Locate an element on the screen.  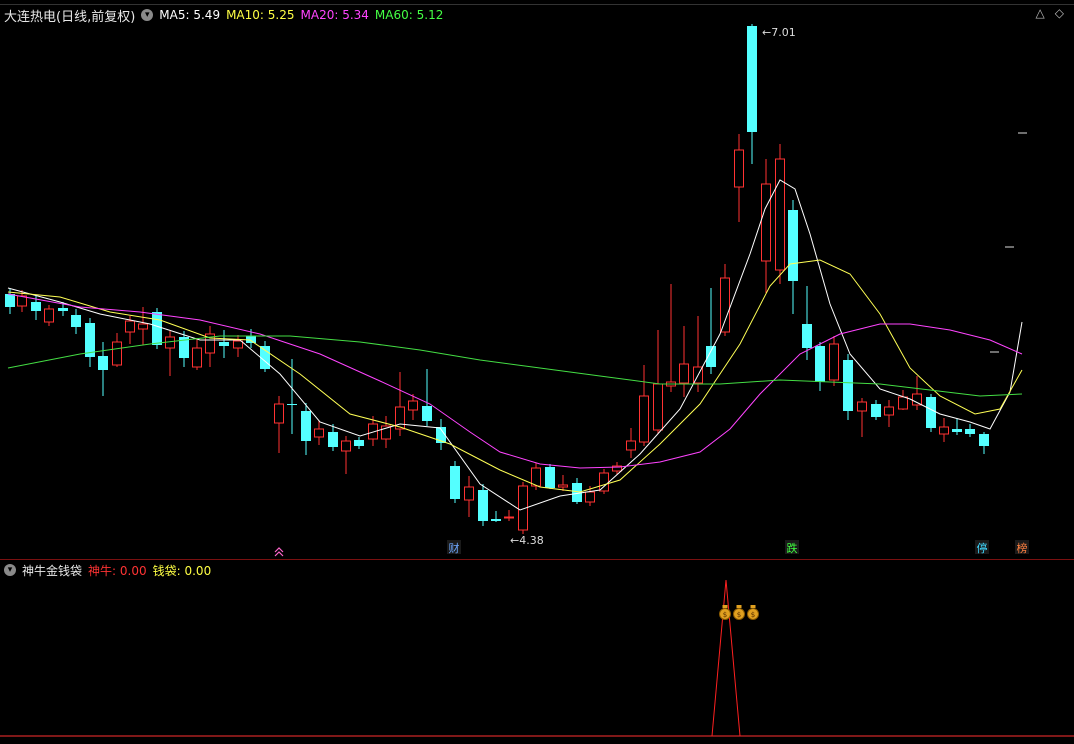
event-marker: 停 is located at coordinates (982, 547).